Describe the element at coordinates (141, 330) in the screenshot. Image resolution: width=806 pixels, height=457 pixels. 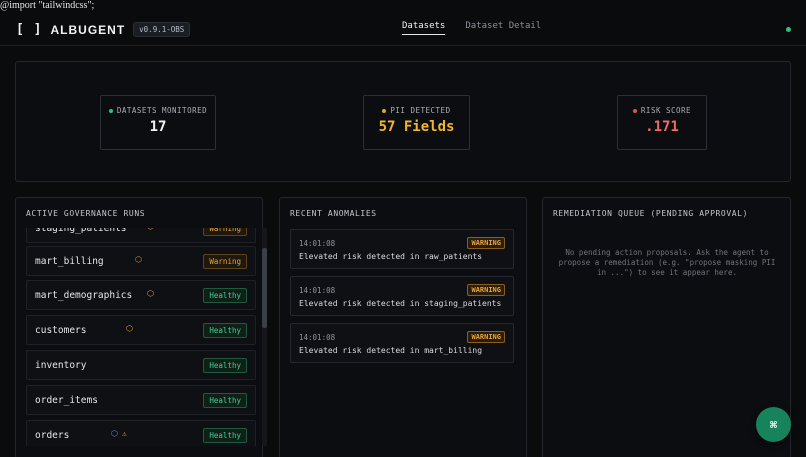
I see `table-row: customers ⬡ Healthy` at that location.